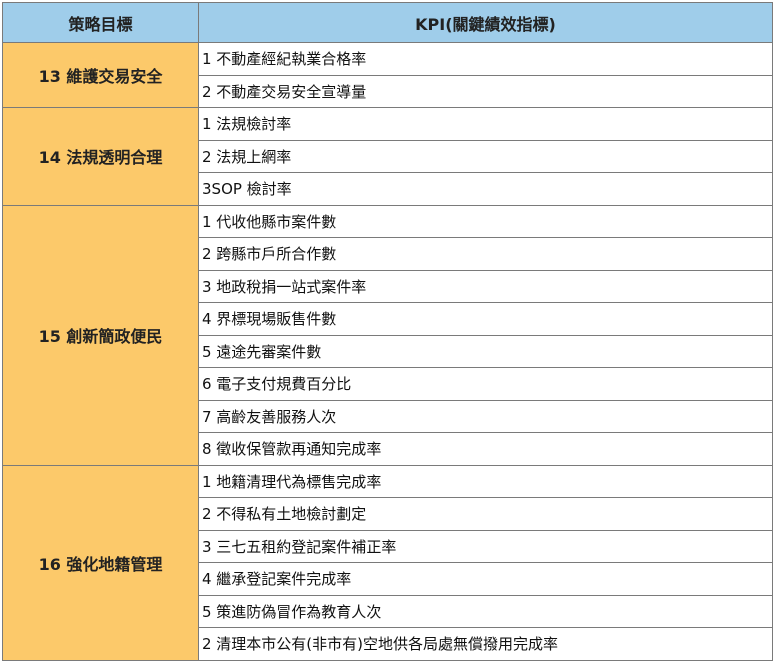 This screenshot has height=661, width=774. I want to click on kpi-cell: 7 高齡友善服務人次, so click(485, 416).